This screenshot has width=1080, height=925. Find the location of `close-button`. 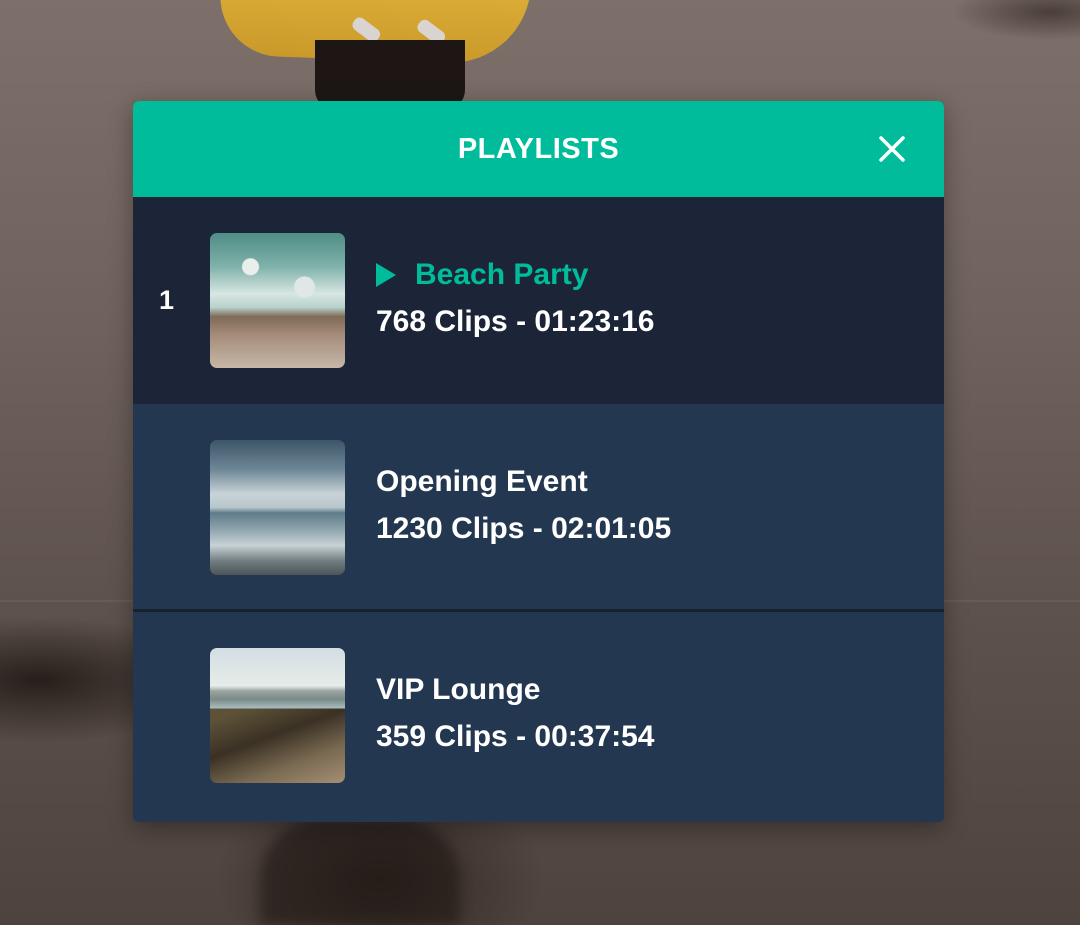

close-button is located at coordinates (892, 149).